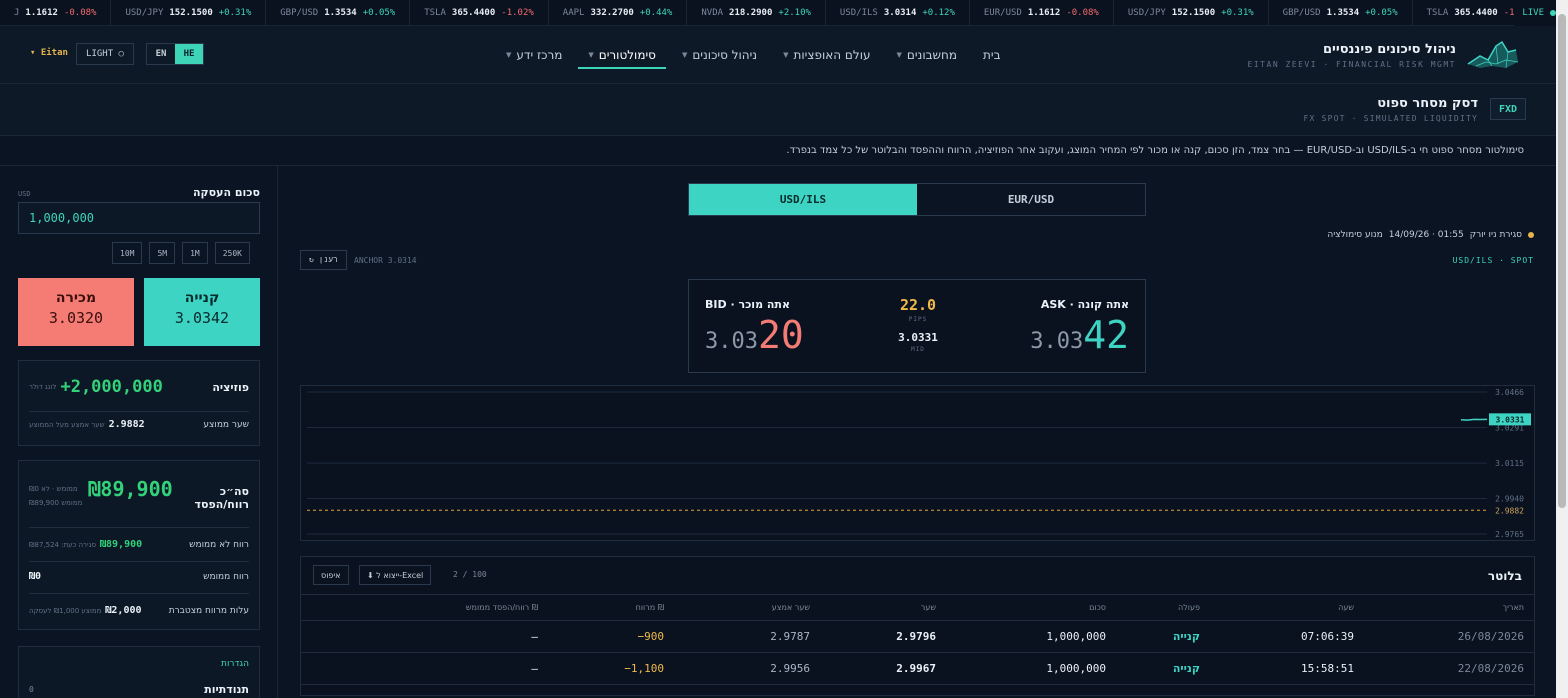 This screenshot has width=1568, height=698. Describe the element at coordinates (127, 253) in the screenshot. I see `preset-10m-button: 10M` at that location.